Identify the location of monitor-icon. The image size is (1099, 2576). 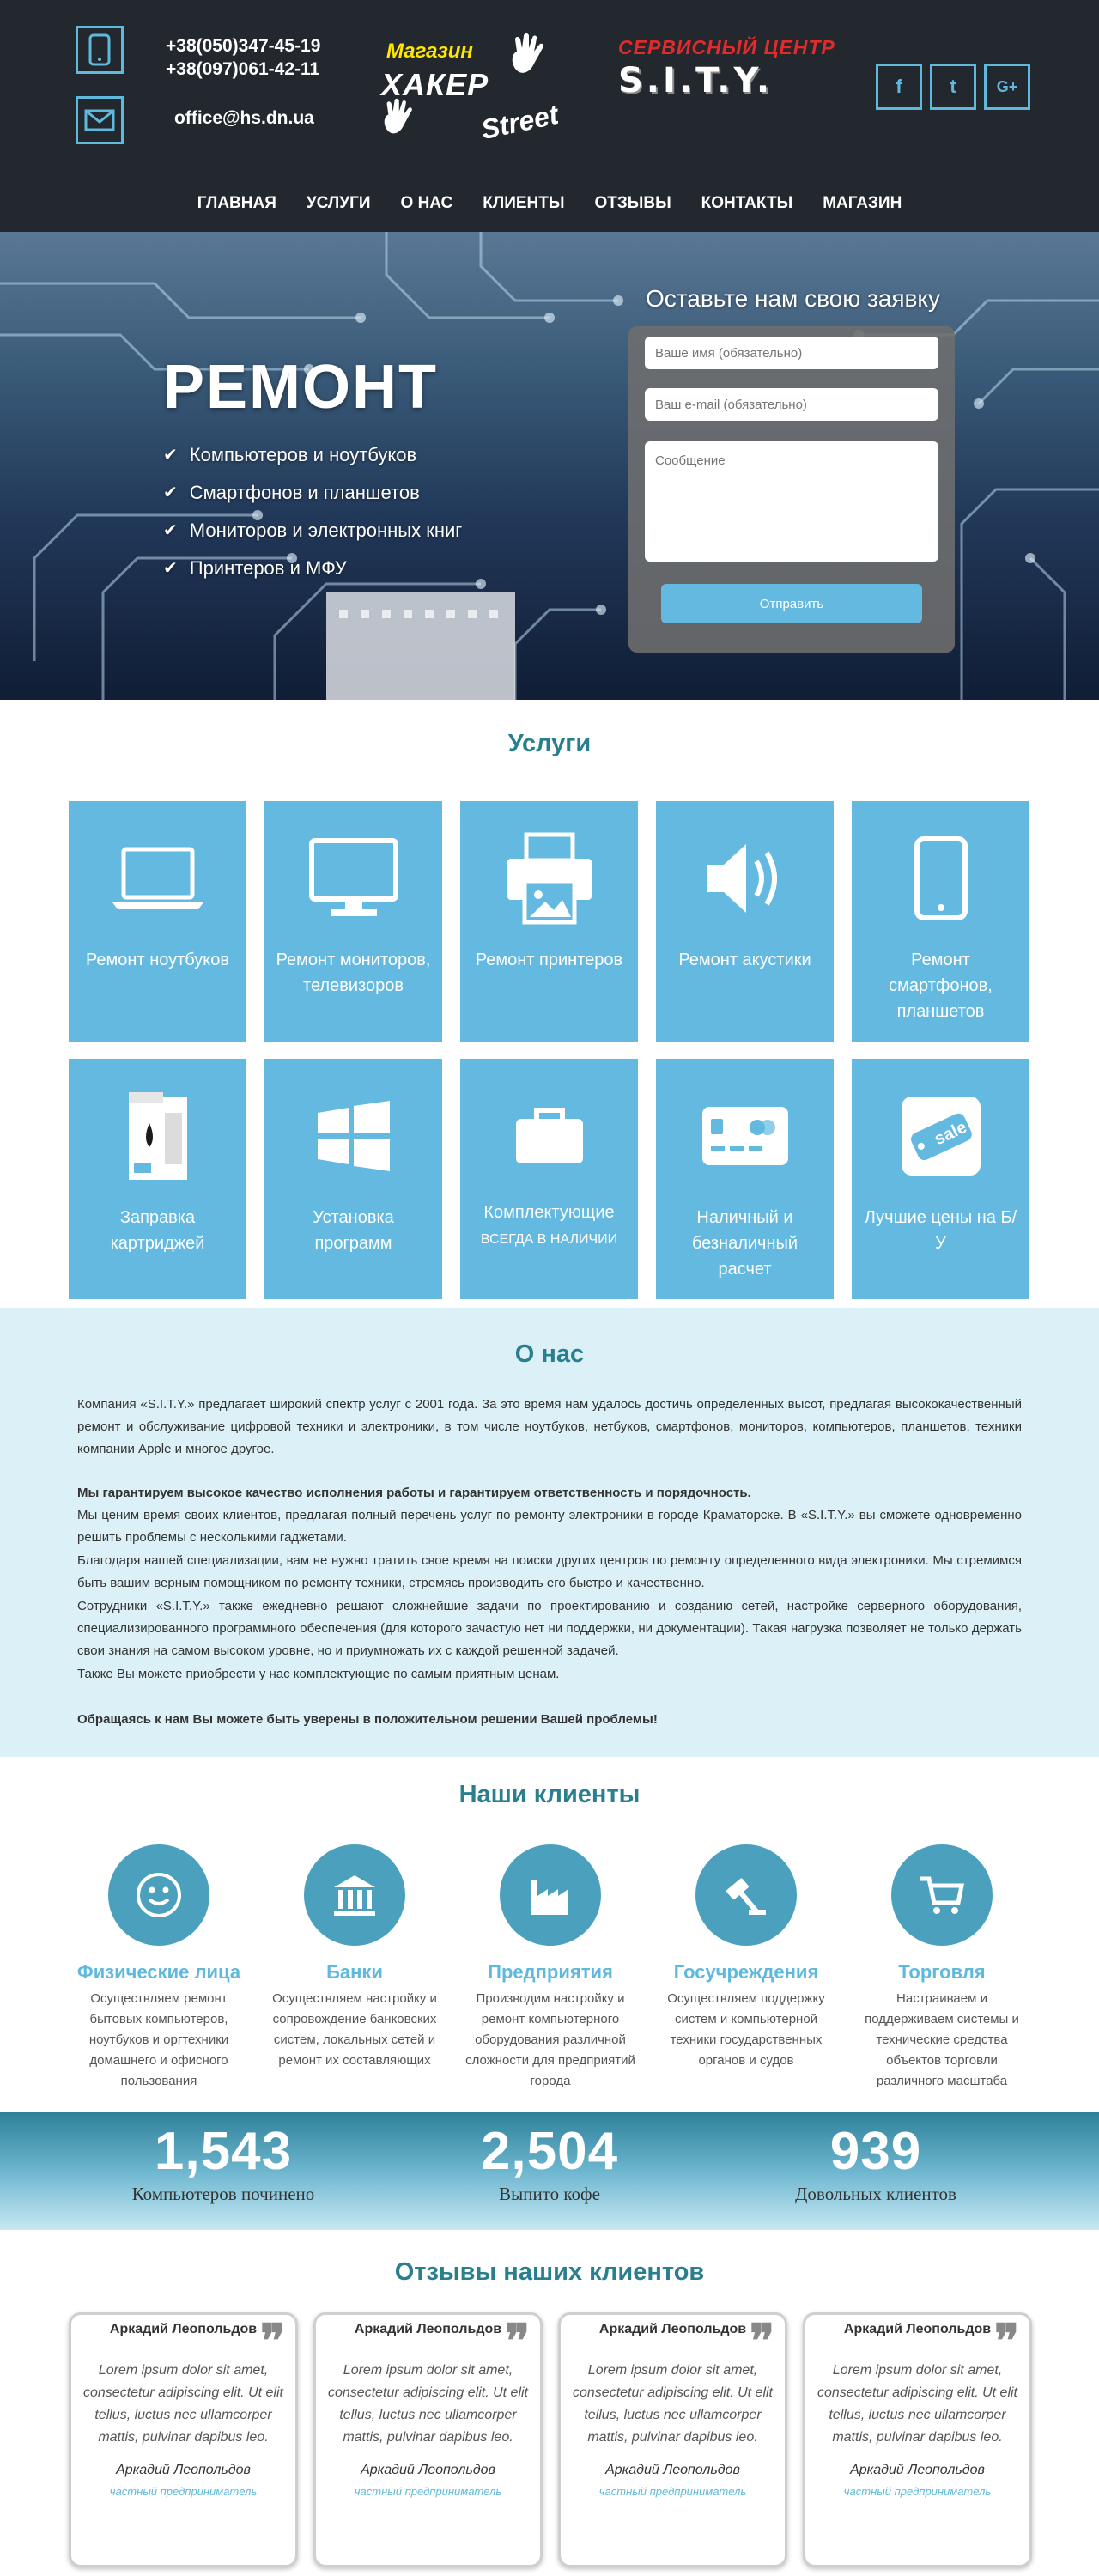
(353, 877).